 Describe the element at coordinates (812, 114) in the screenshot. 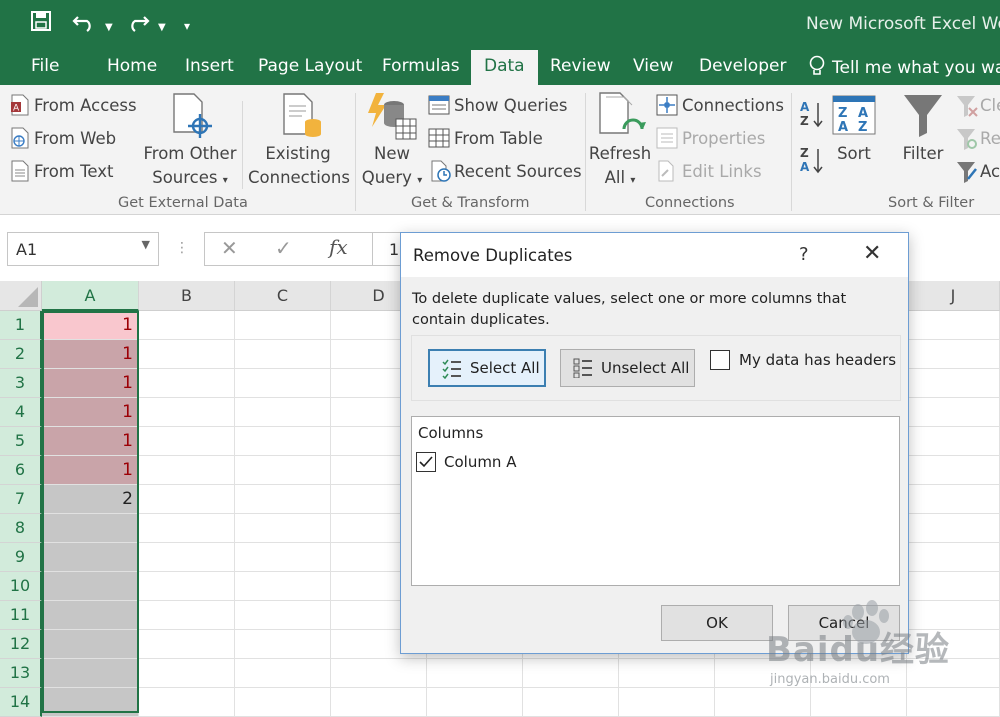

I see `sort-a-to-z-icon: AZ` at that location.